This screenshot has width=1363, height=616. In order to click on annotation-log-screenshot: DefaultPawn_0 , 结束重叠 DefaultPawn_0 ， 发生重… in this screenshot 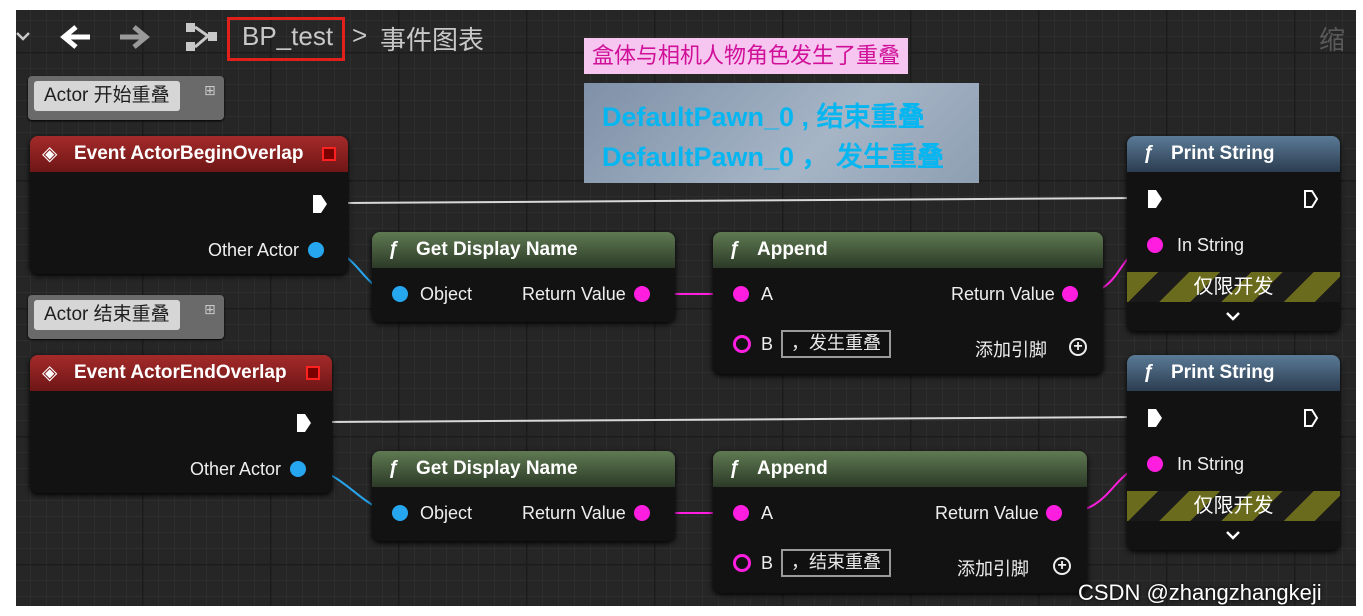, I will do `click(781, 133)`.